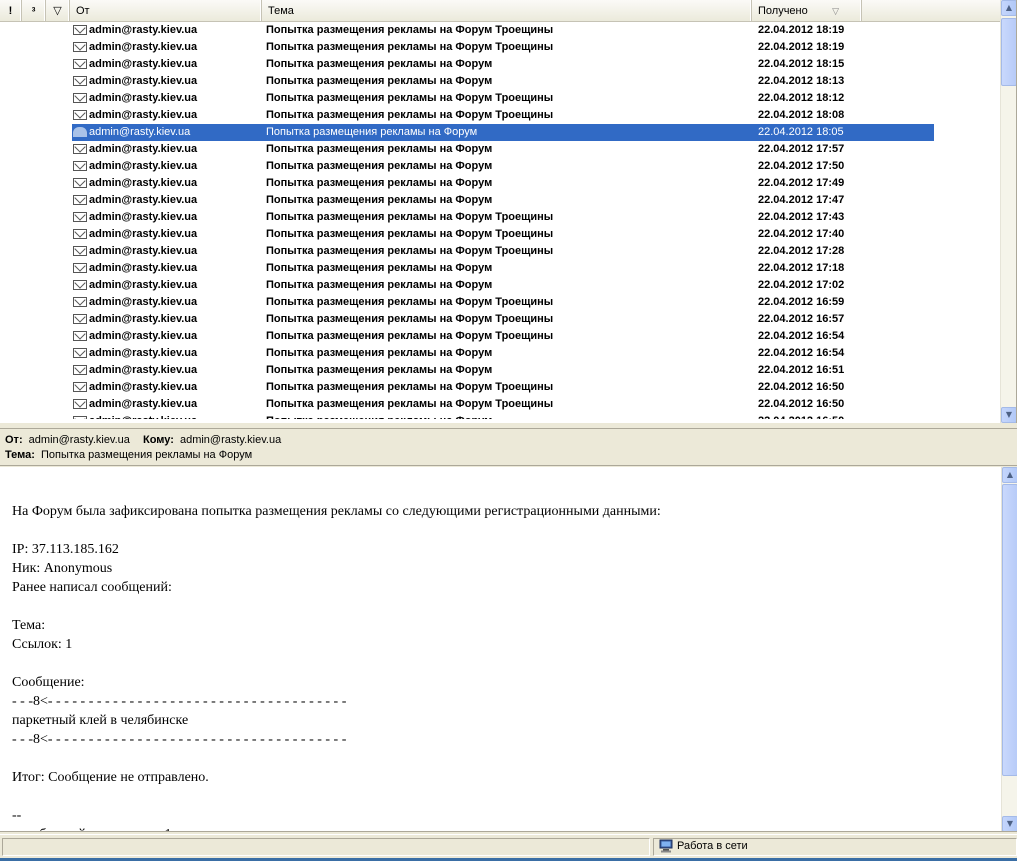  Describe the element at coordinates (801, 149) in the screenshot. I see `row-date: 22.04.2012 17:57` at that location.